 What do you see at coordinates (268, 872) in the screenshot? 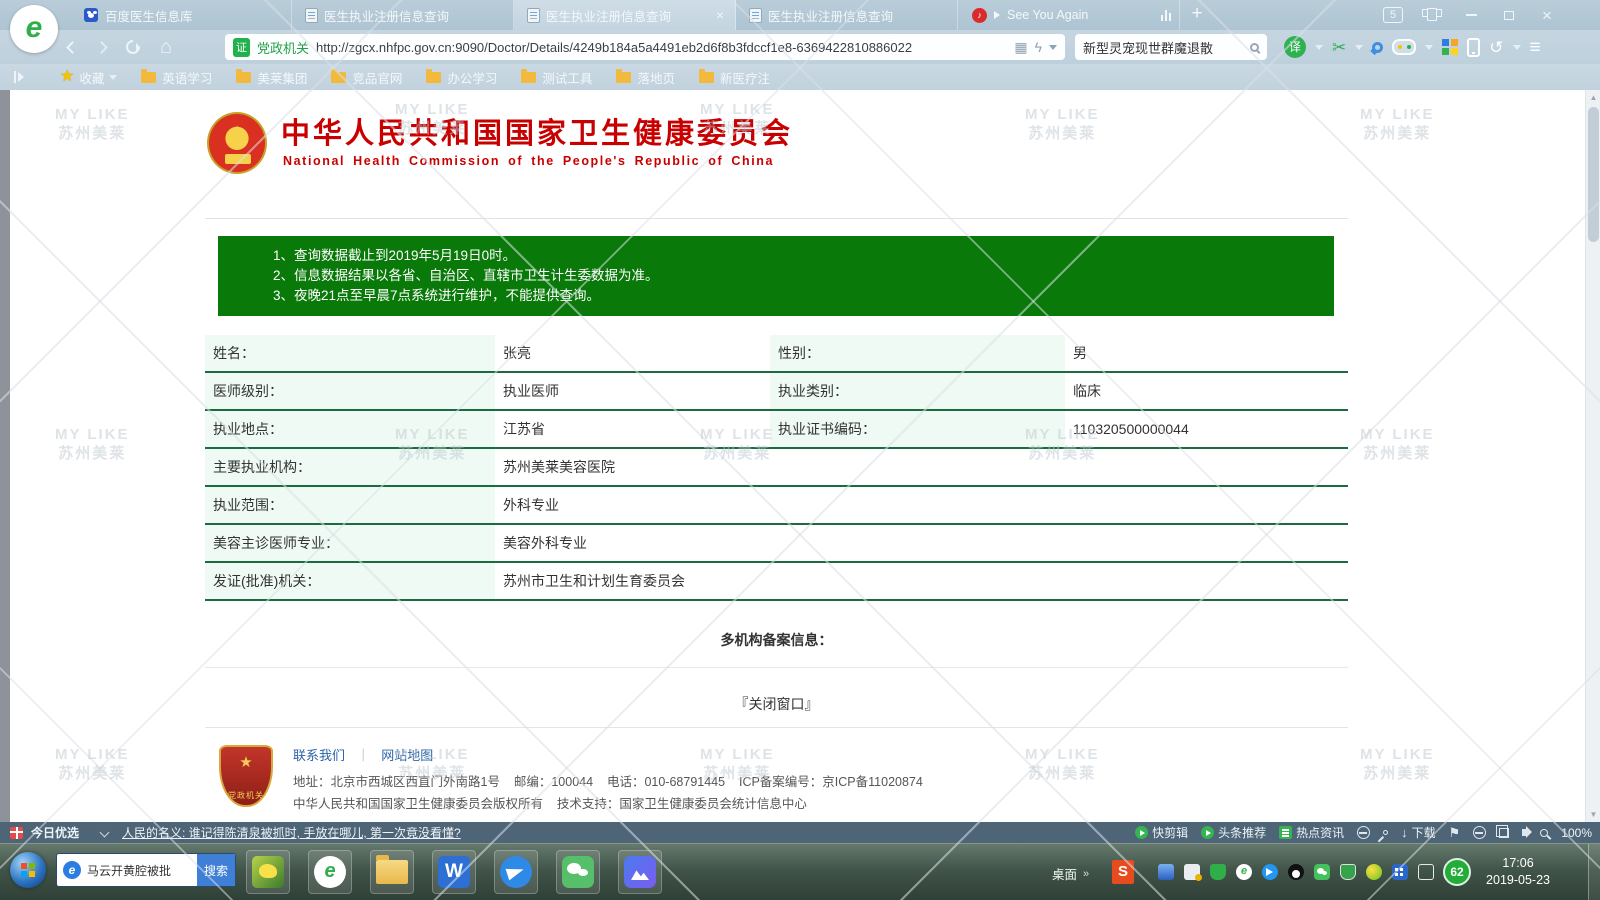
I see `bird-app-icon` at bounding box center [268, 872].